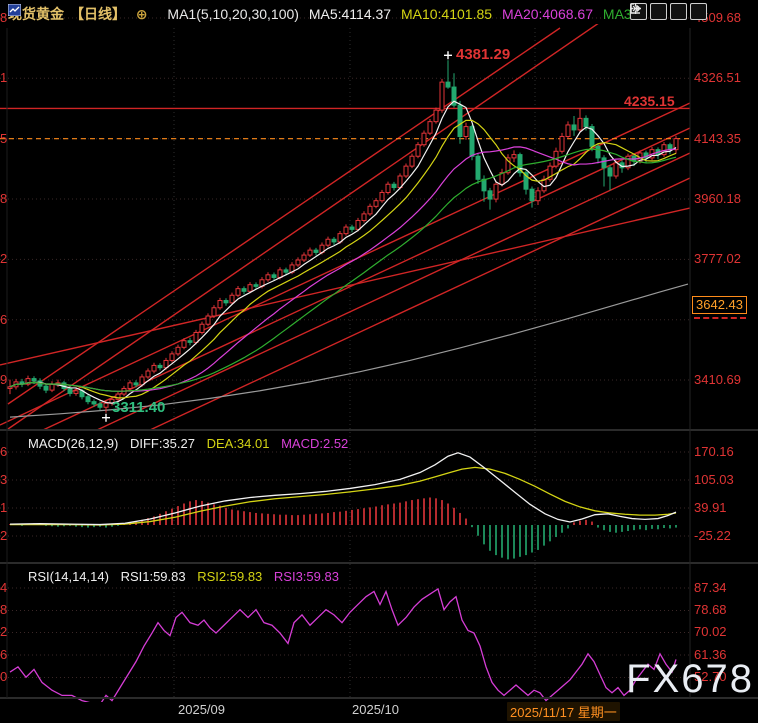  I want to click on exit-fullscreen-icon, so click(668, 11).